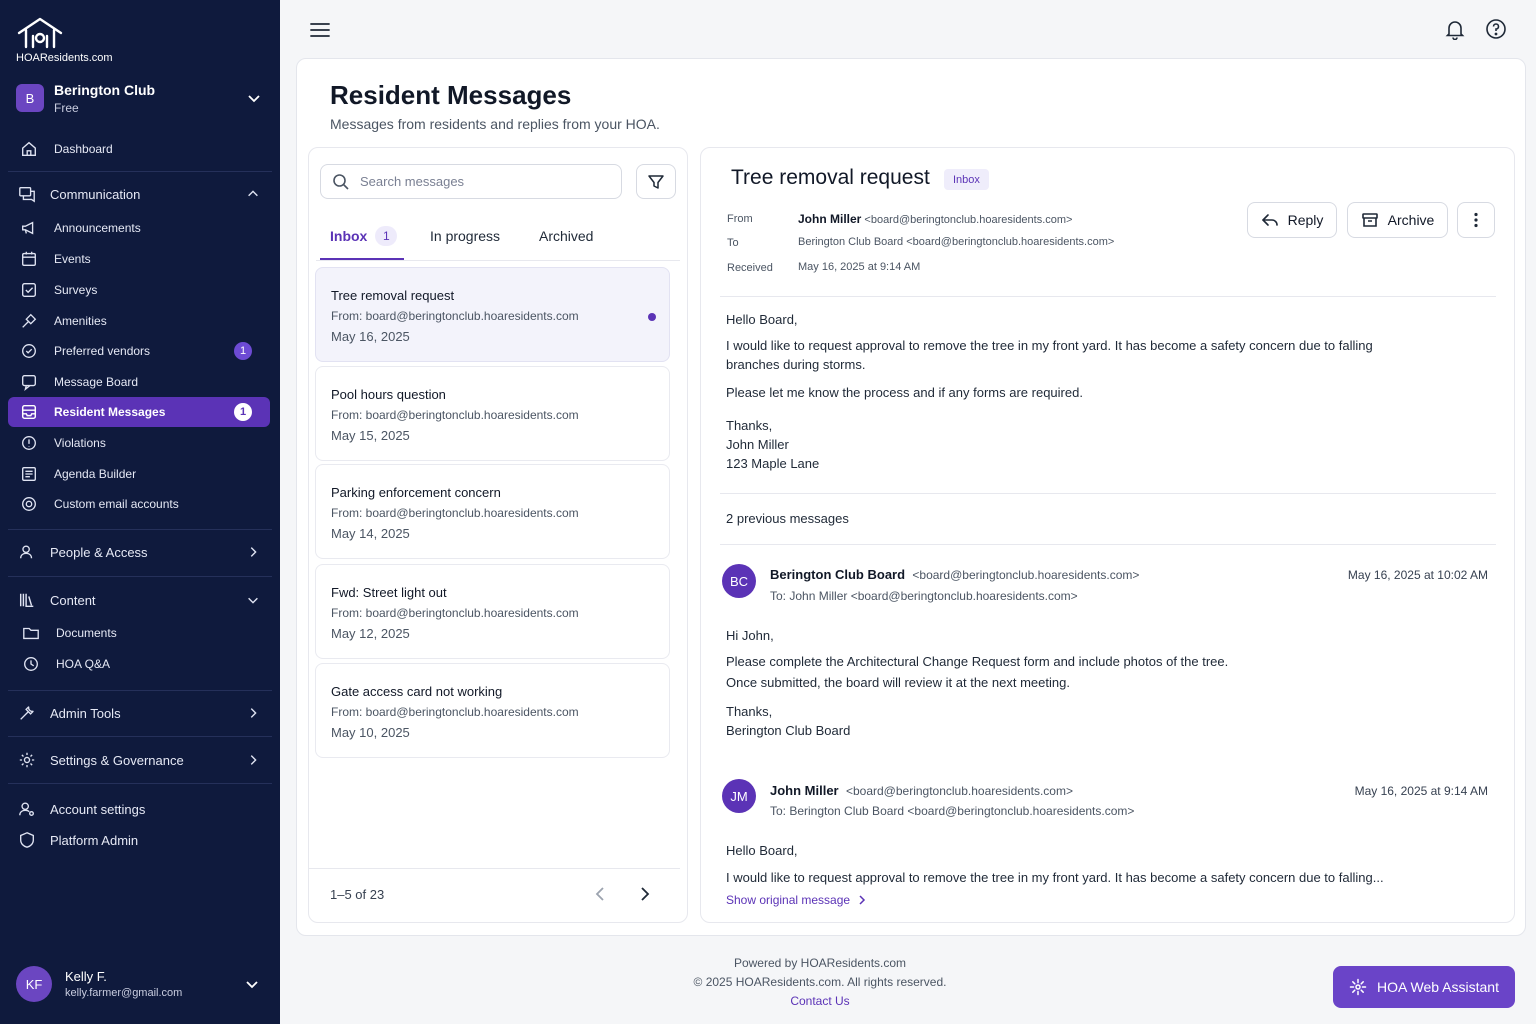  What do you see at coordinates (139, 228) in the screenshot?
I see `sidebar-item-announcements: Announcements` at bounding box center [139, 228].